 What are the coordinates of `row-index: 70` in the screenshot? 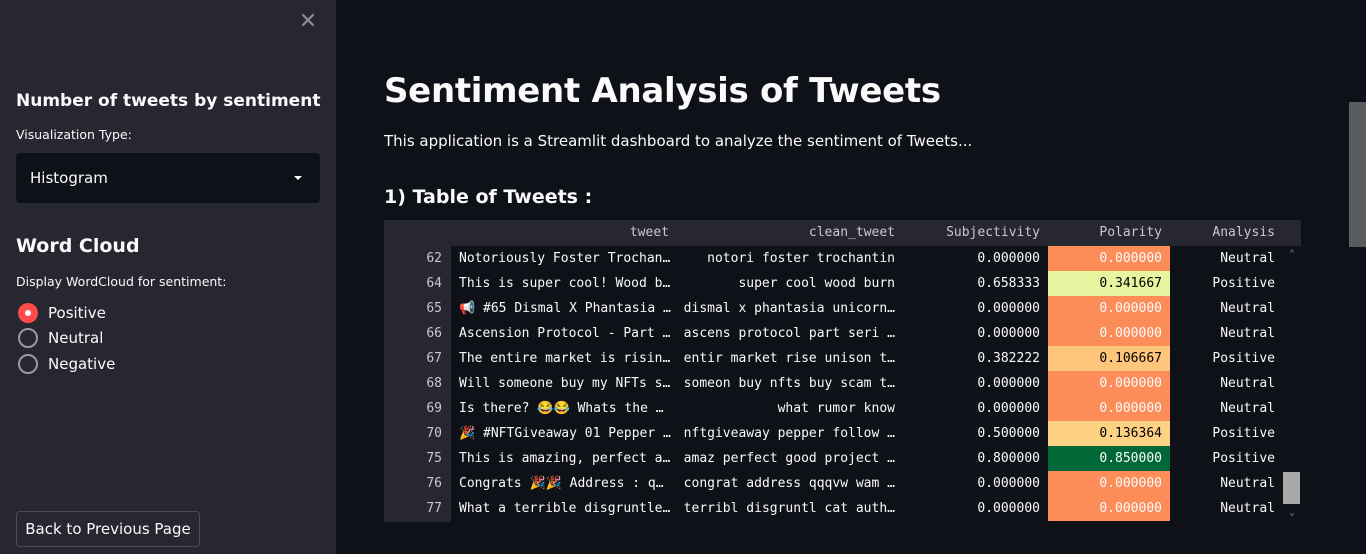 It's located at (434, 433).